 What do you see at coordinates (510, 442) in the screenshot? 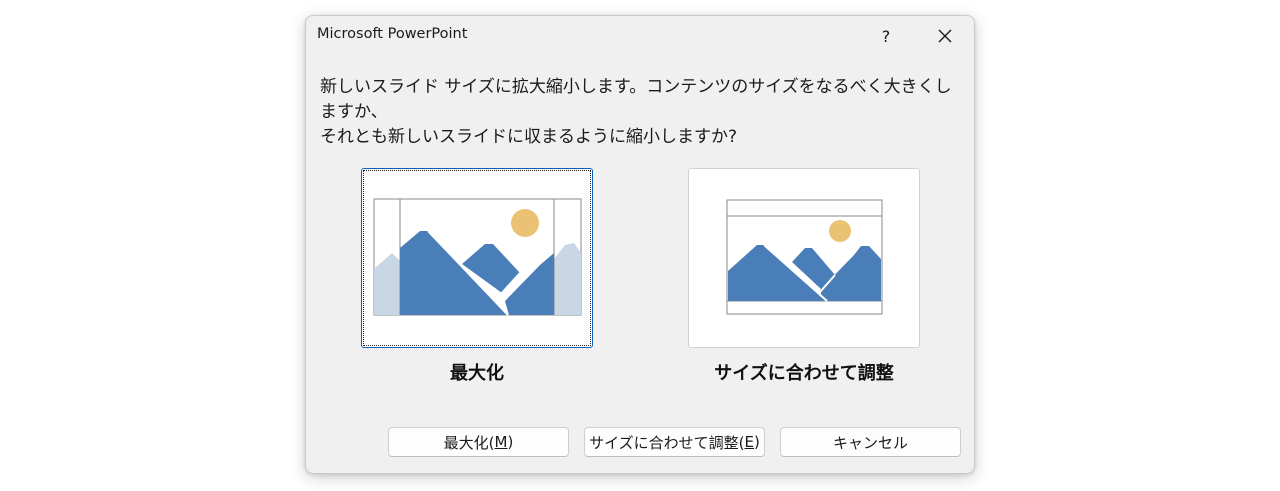
I see `maximize-button-close: )` at bounding box center [510, 442].